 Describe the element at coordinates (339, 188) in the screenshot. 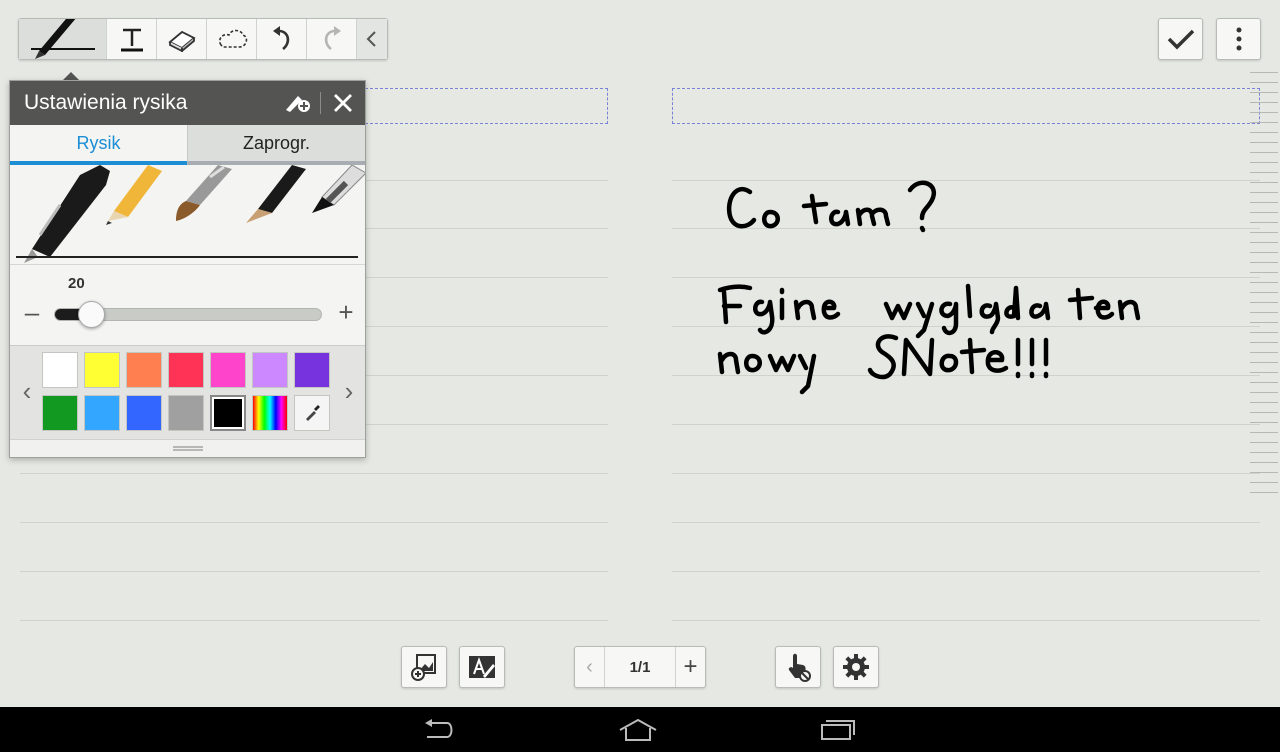

I see `marker-option` at that location.